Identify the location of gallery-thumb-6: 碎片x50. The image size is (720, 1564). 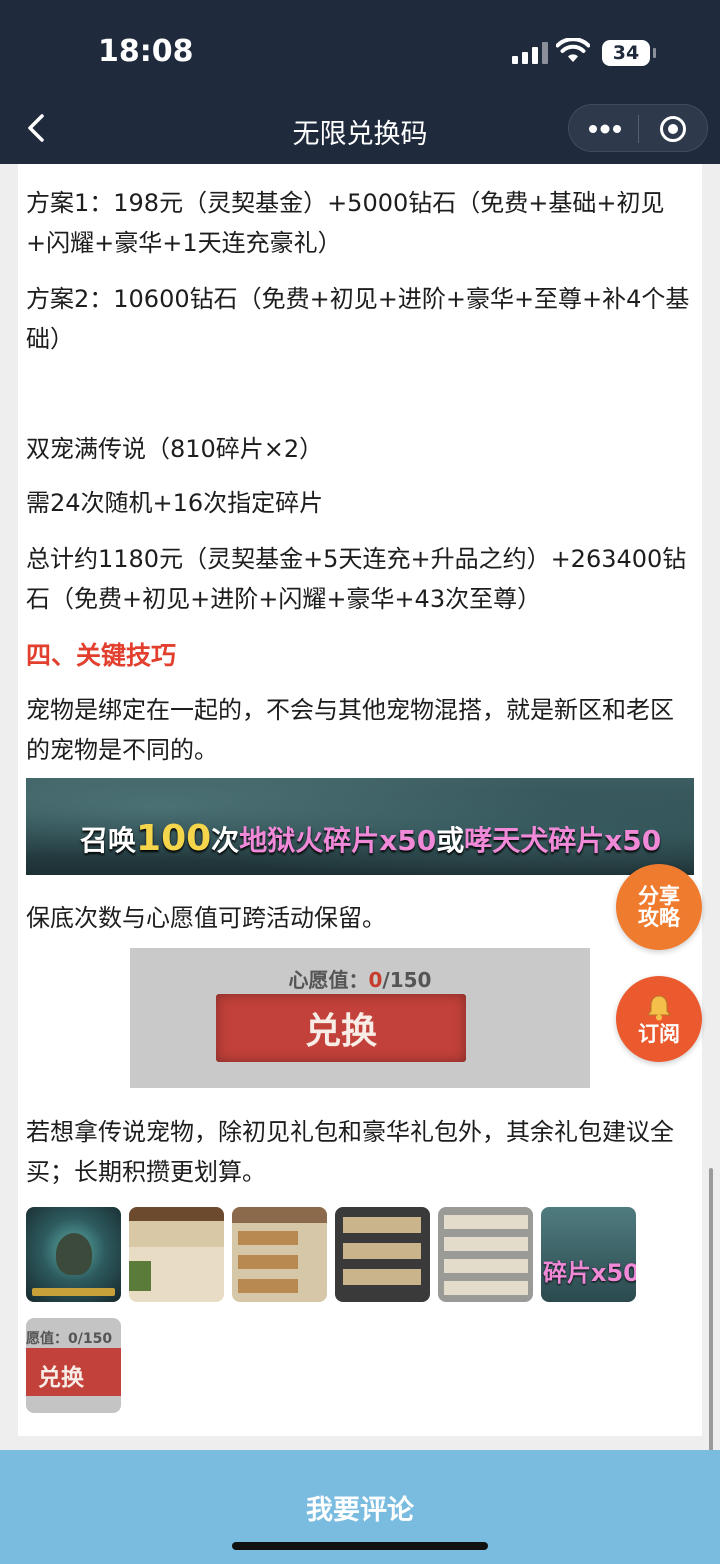
(588, 1254).